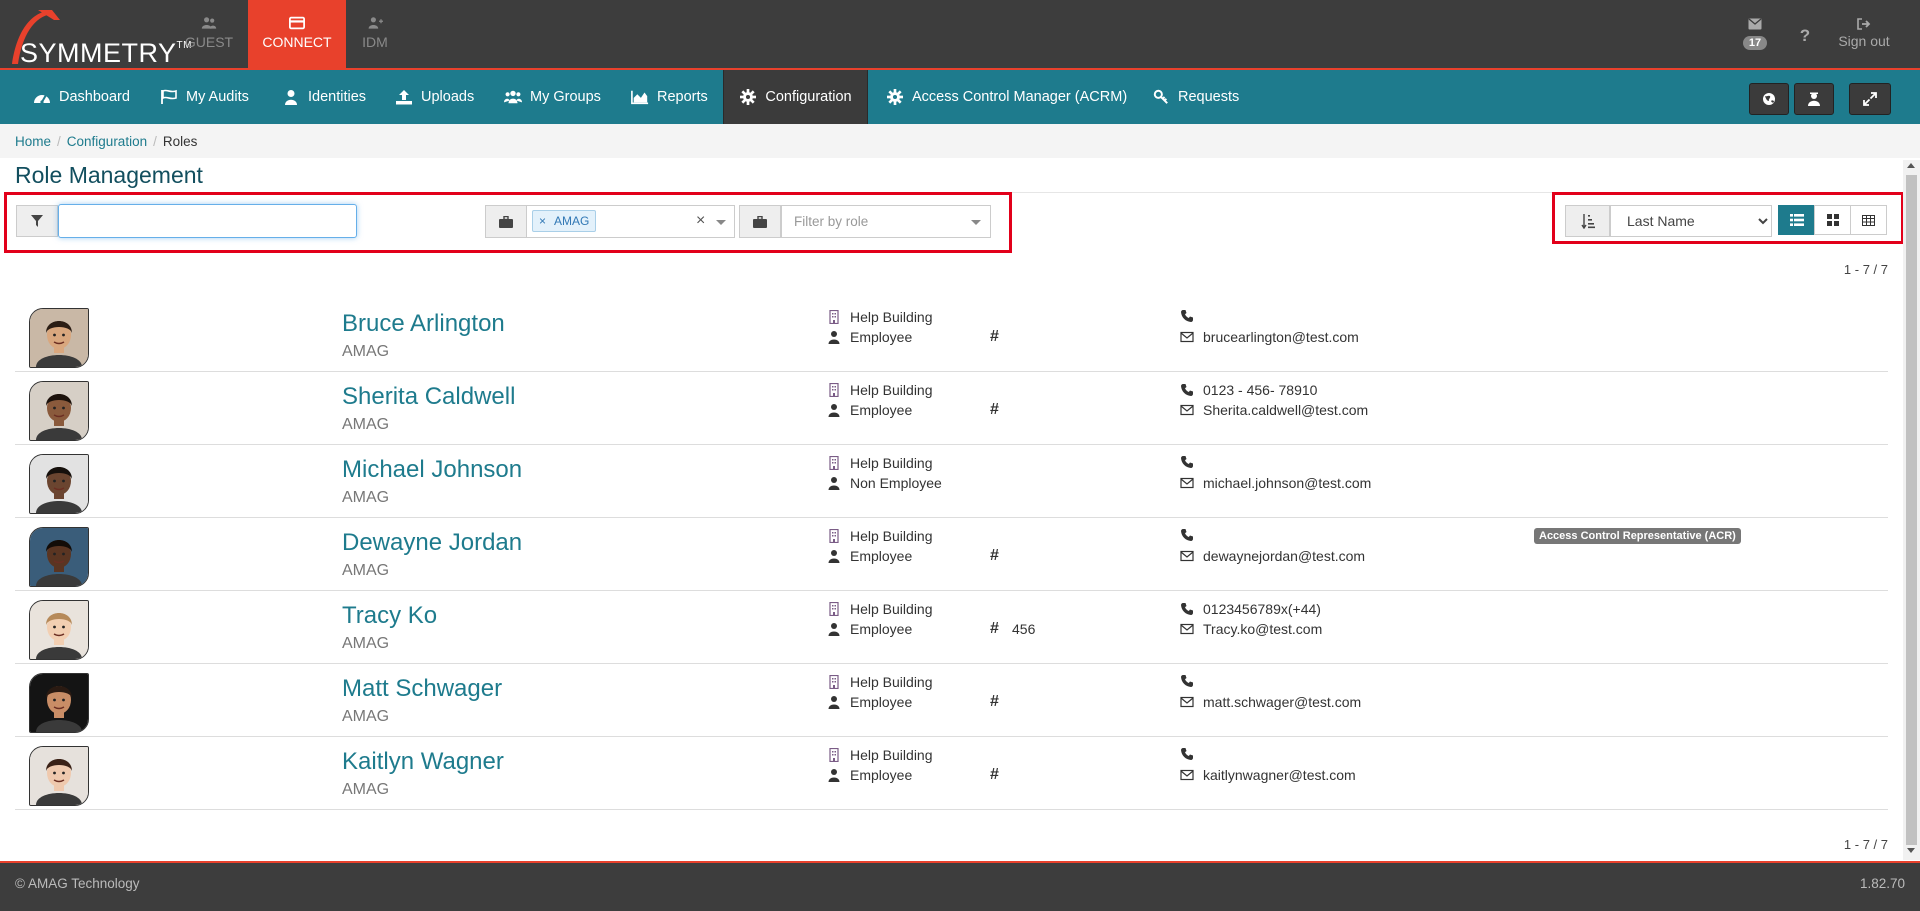 This screenshot has width=1920, height=911. I want to click on help-icon: ?, so click(1805, 35).